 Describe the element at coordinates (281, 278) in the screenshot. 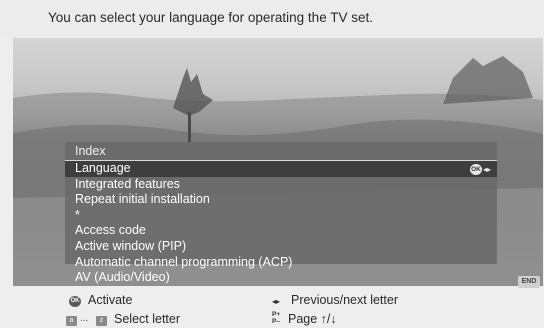

I see `menu-item-av: AV (Audio/Video)` at that location.